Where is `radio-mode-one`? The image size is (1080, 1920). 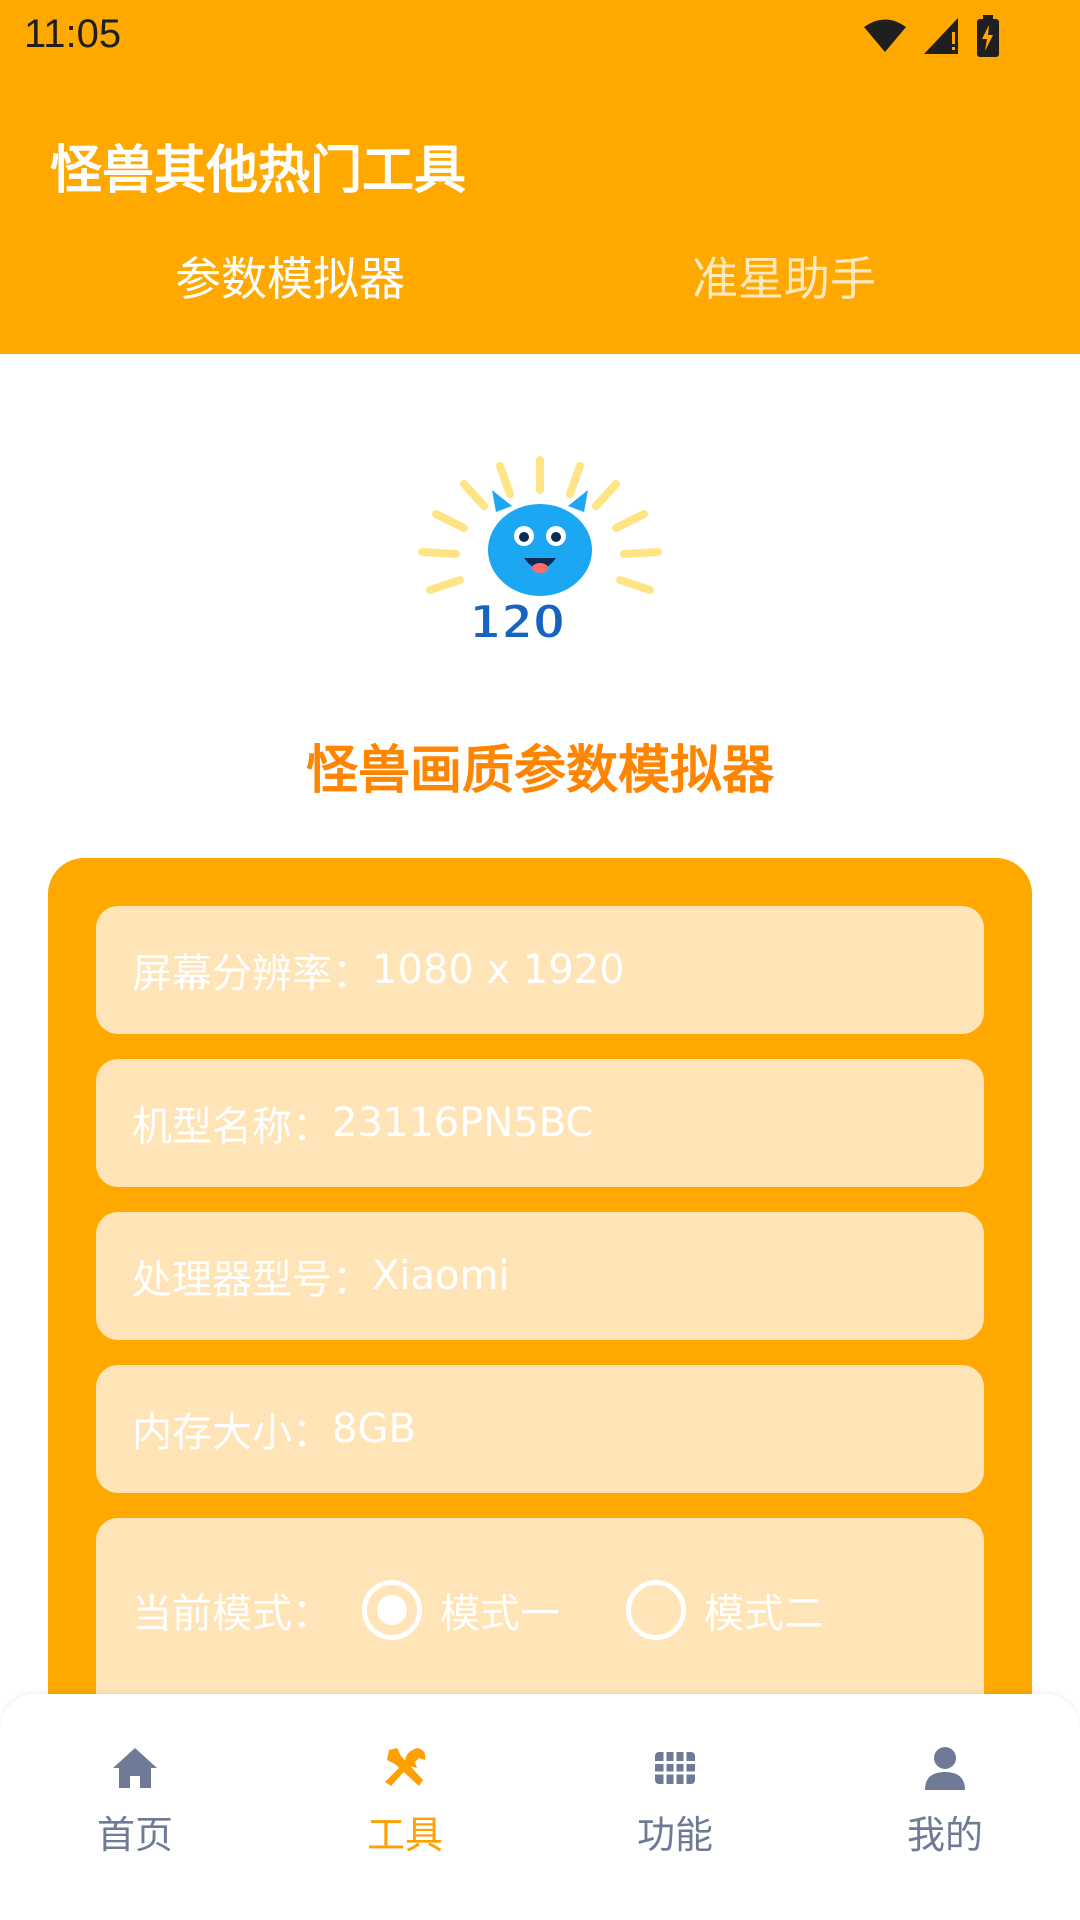
radio-mode-one is located at coordinates (392, 1610).